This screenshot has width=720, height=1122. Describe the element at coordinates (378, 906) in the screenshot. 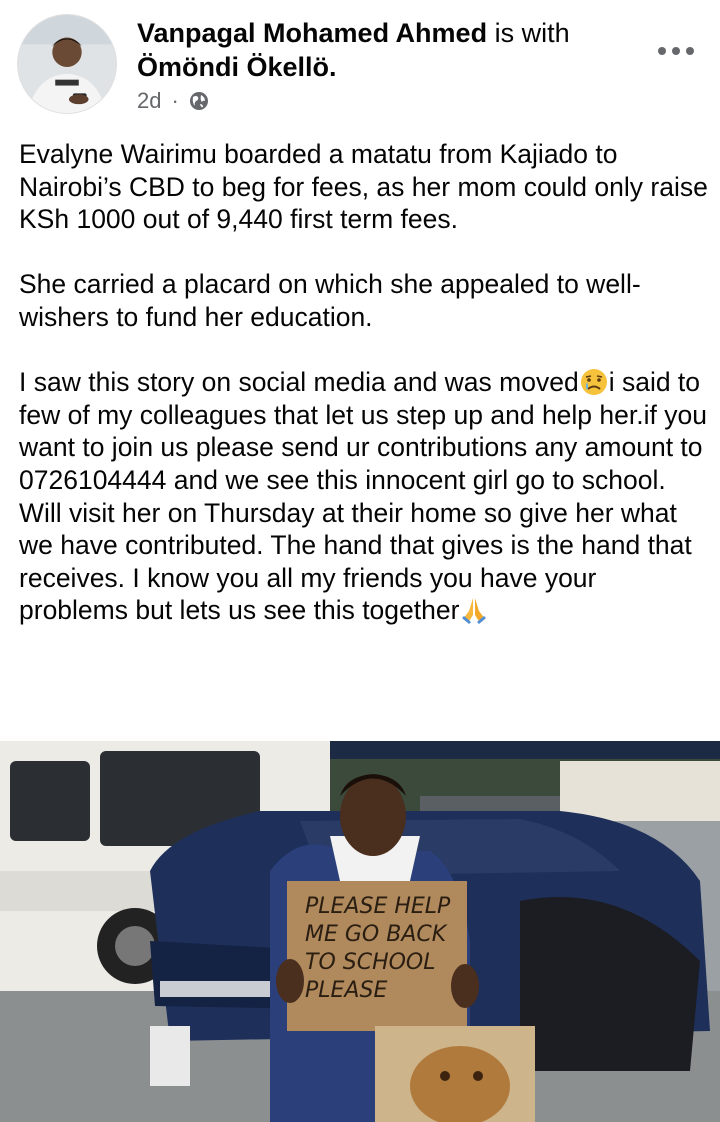

I see `placard-line-1: PLEASE HELP` at that location.